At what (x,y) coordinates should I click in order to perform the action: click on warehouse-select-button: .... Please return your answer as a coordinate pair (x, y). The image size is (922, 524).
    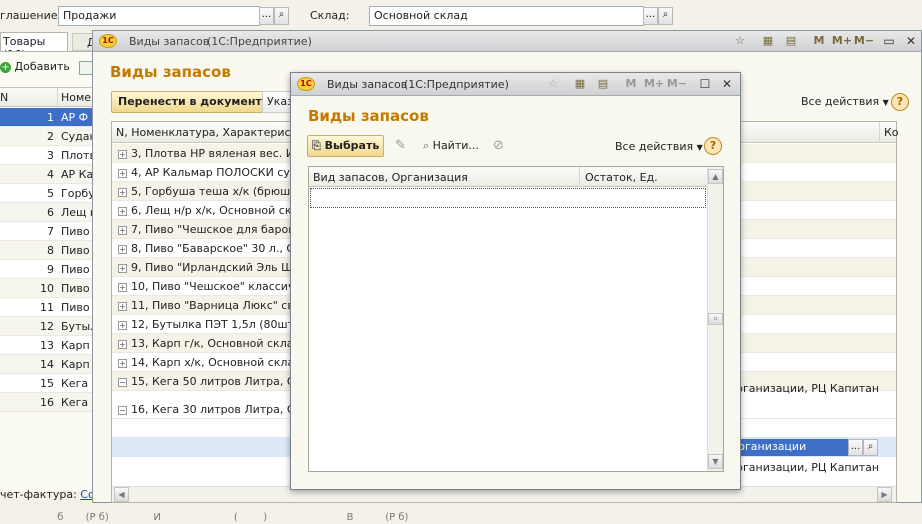
    Looking at the image, I should click on (650, 16).